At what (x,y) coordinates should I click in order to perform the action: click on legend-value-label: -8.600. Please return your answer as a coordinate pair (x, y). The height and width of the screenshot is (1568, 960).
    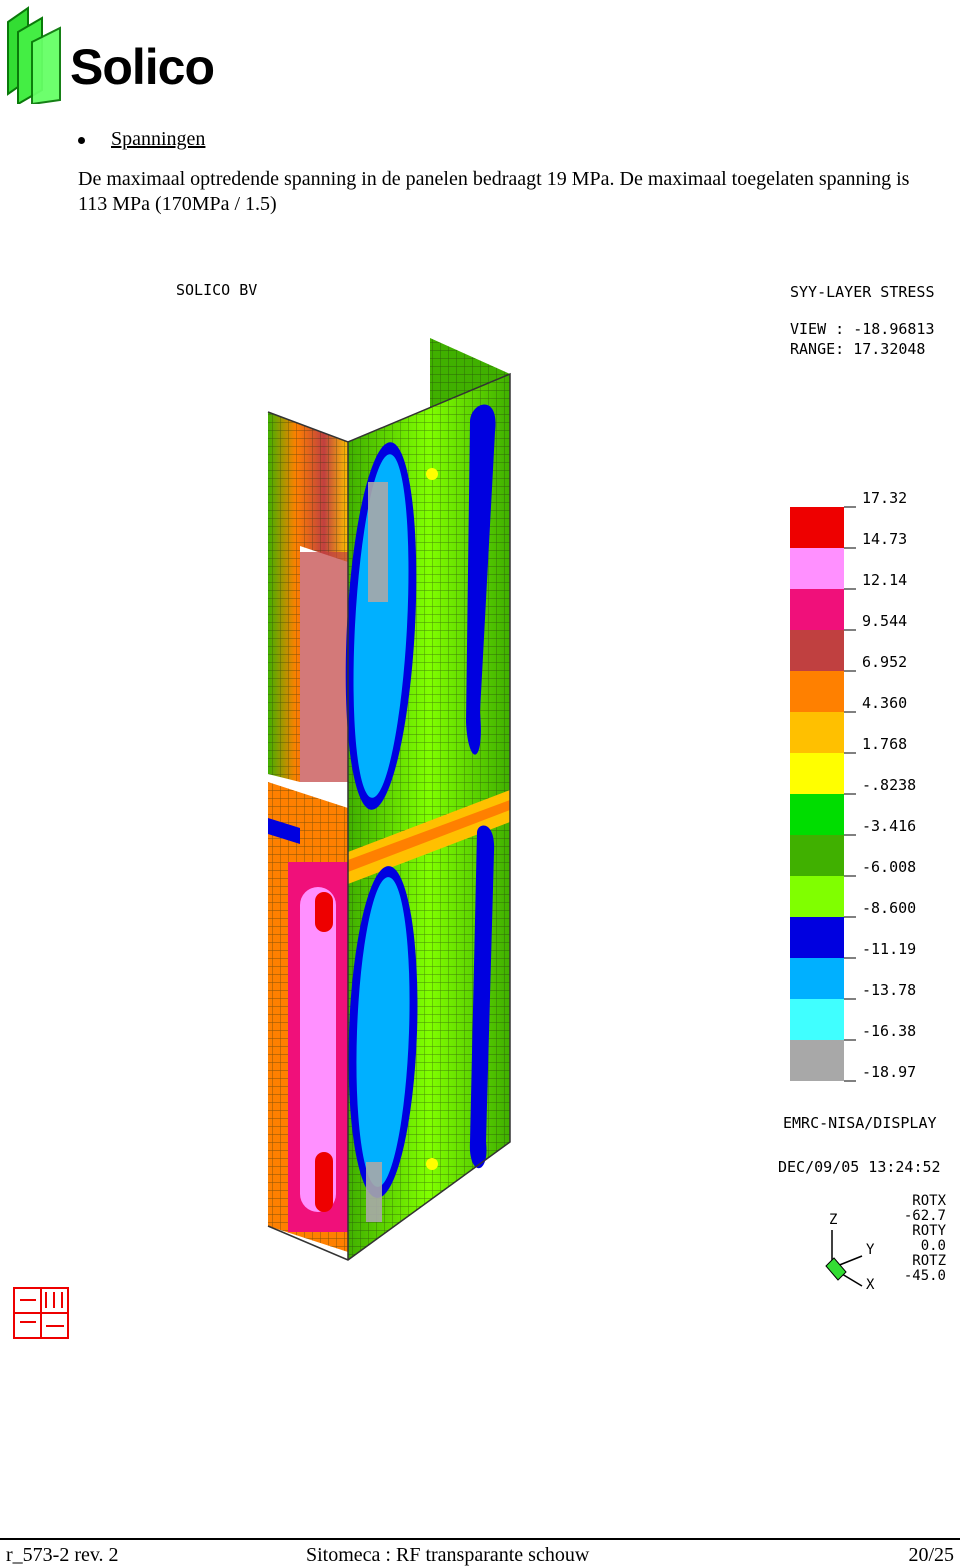
    Looking at the image, I should click on (889, 908).